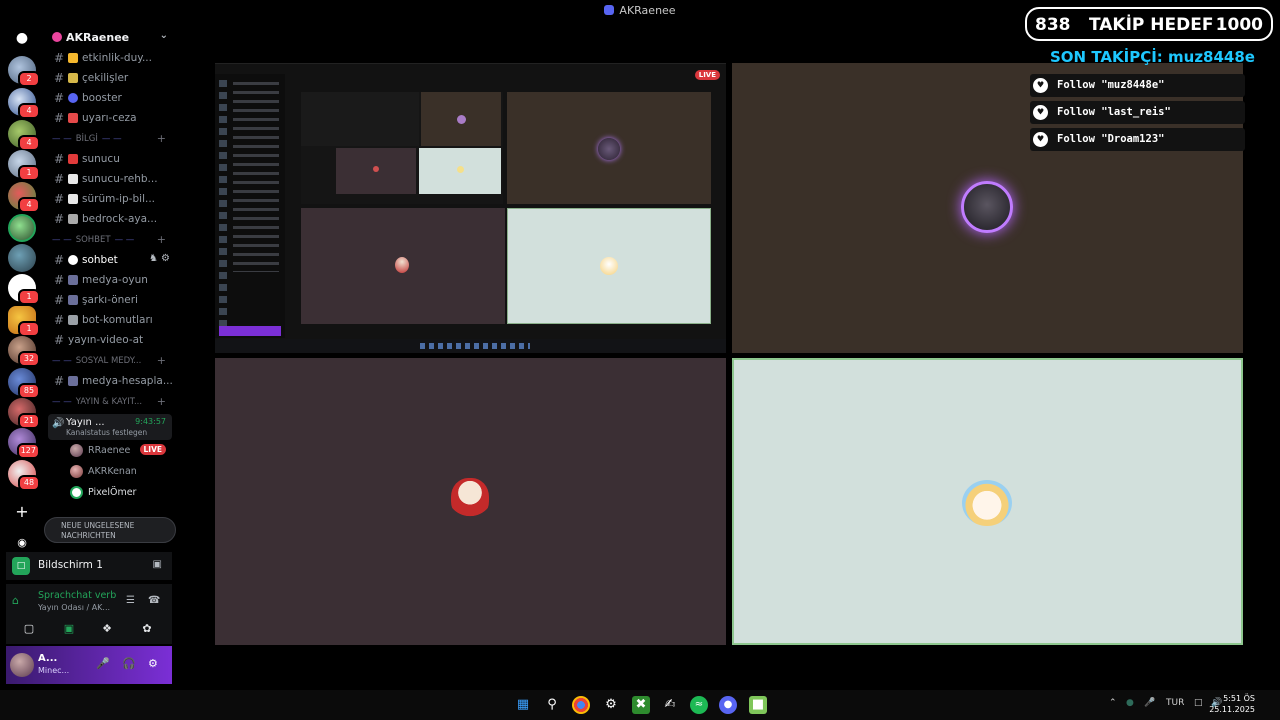 The height and width of the screenshot is (720, 1280). I want to click on channel-item: # medya-oyun, so click(111, 280).